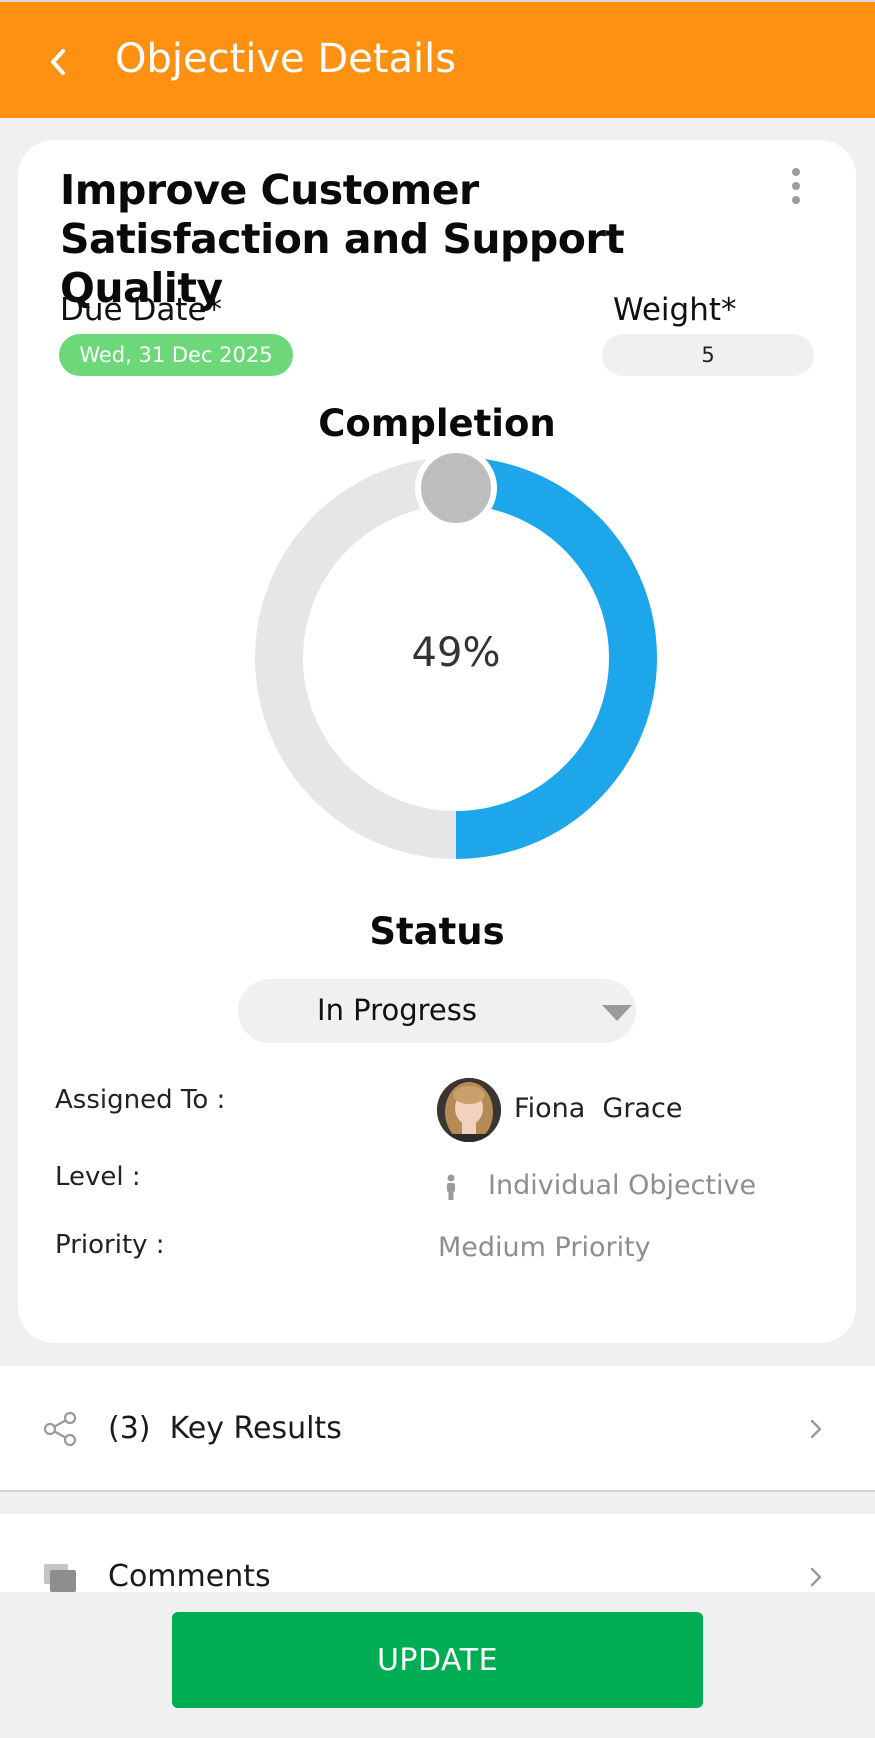 This screenshot has height=1738, width=875. Describe the element at coordinates (708, 355) in the screenshot. I see `weight-field: 5` at that location.